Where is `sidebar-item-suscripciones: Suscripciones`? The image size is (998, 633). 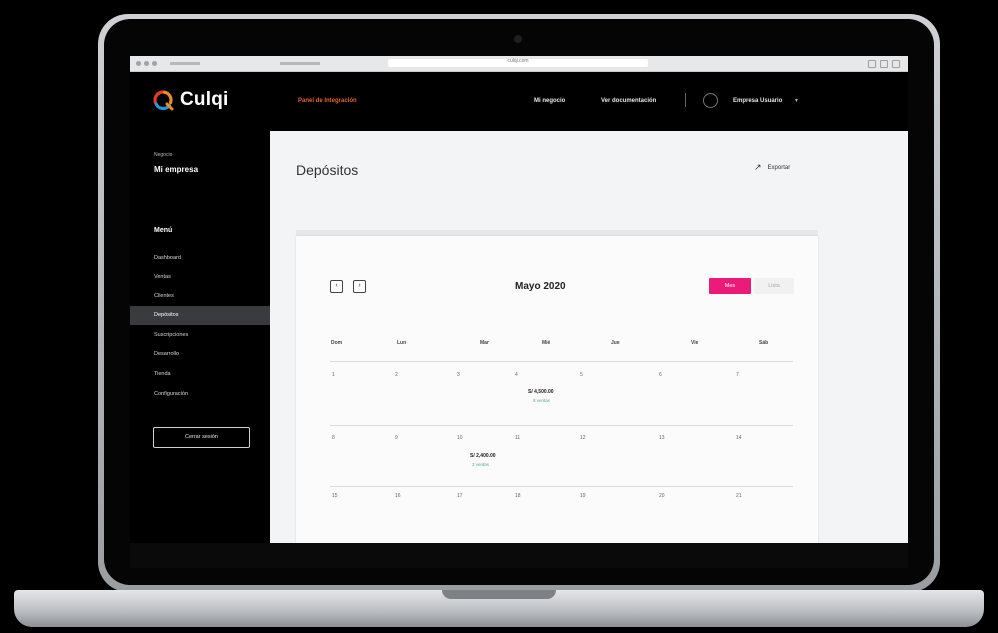
sidebar-item-suscripciones: Suscripciones is located at coordinates (200, 335).